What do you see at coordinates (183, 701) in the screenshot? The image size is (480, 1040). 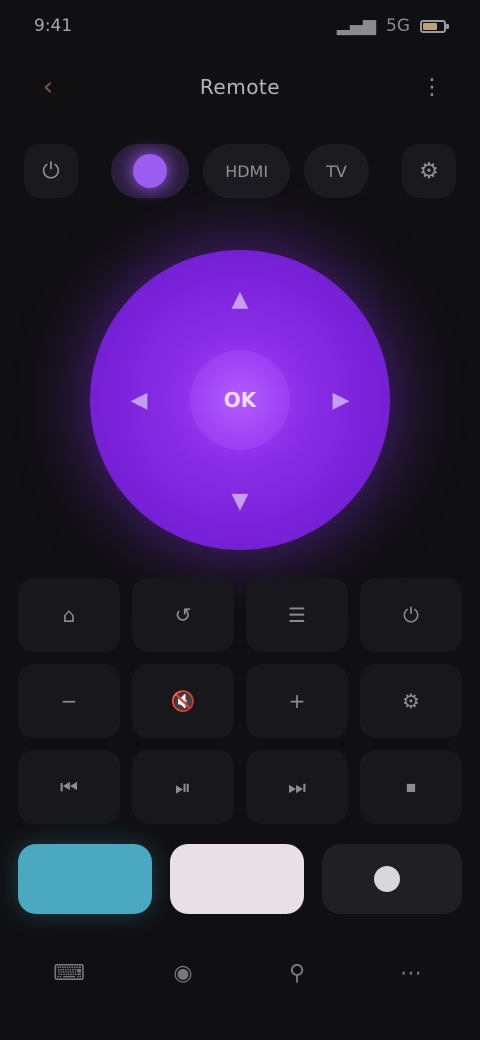 I see `mute-icon: 🔇` at bounding box center [183, 701].